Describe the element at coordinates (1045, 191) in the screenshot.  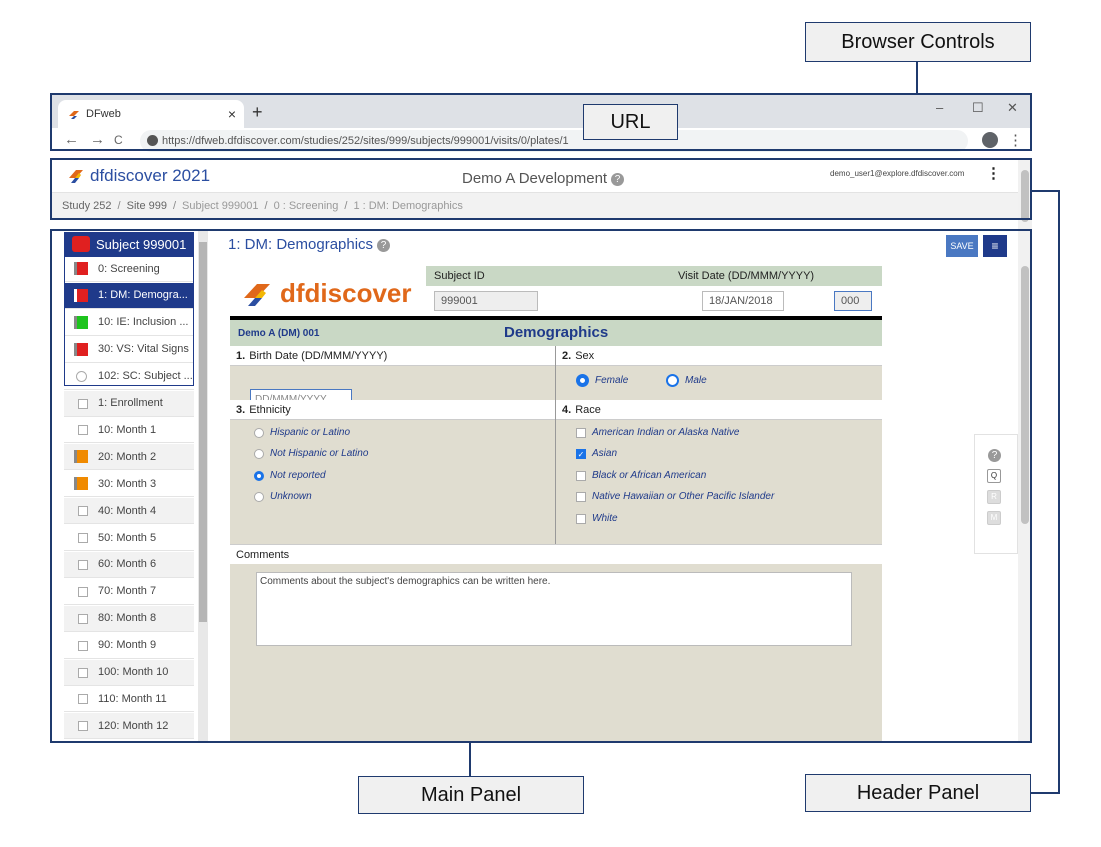
I see `header-panel-connector-h1` at that location.